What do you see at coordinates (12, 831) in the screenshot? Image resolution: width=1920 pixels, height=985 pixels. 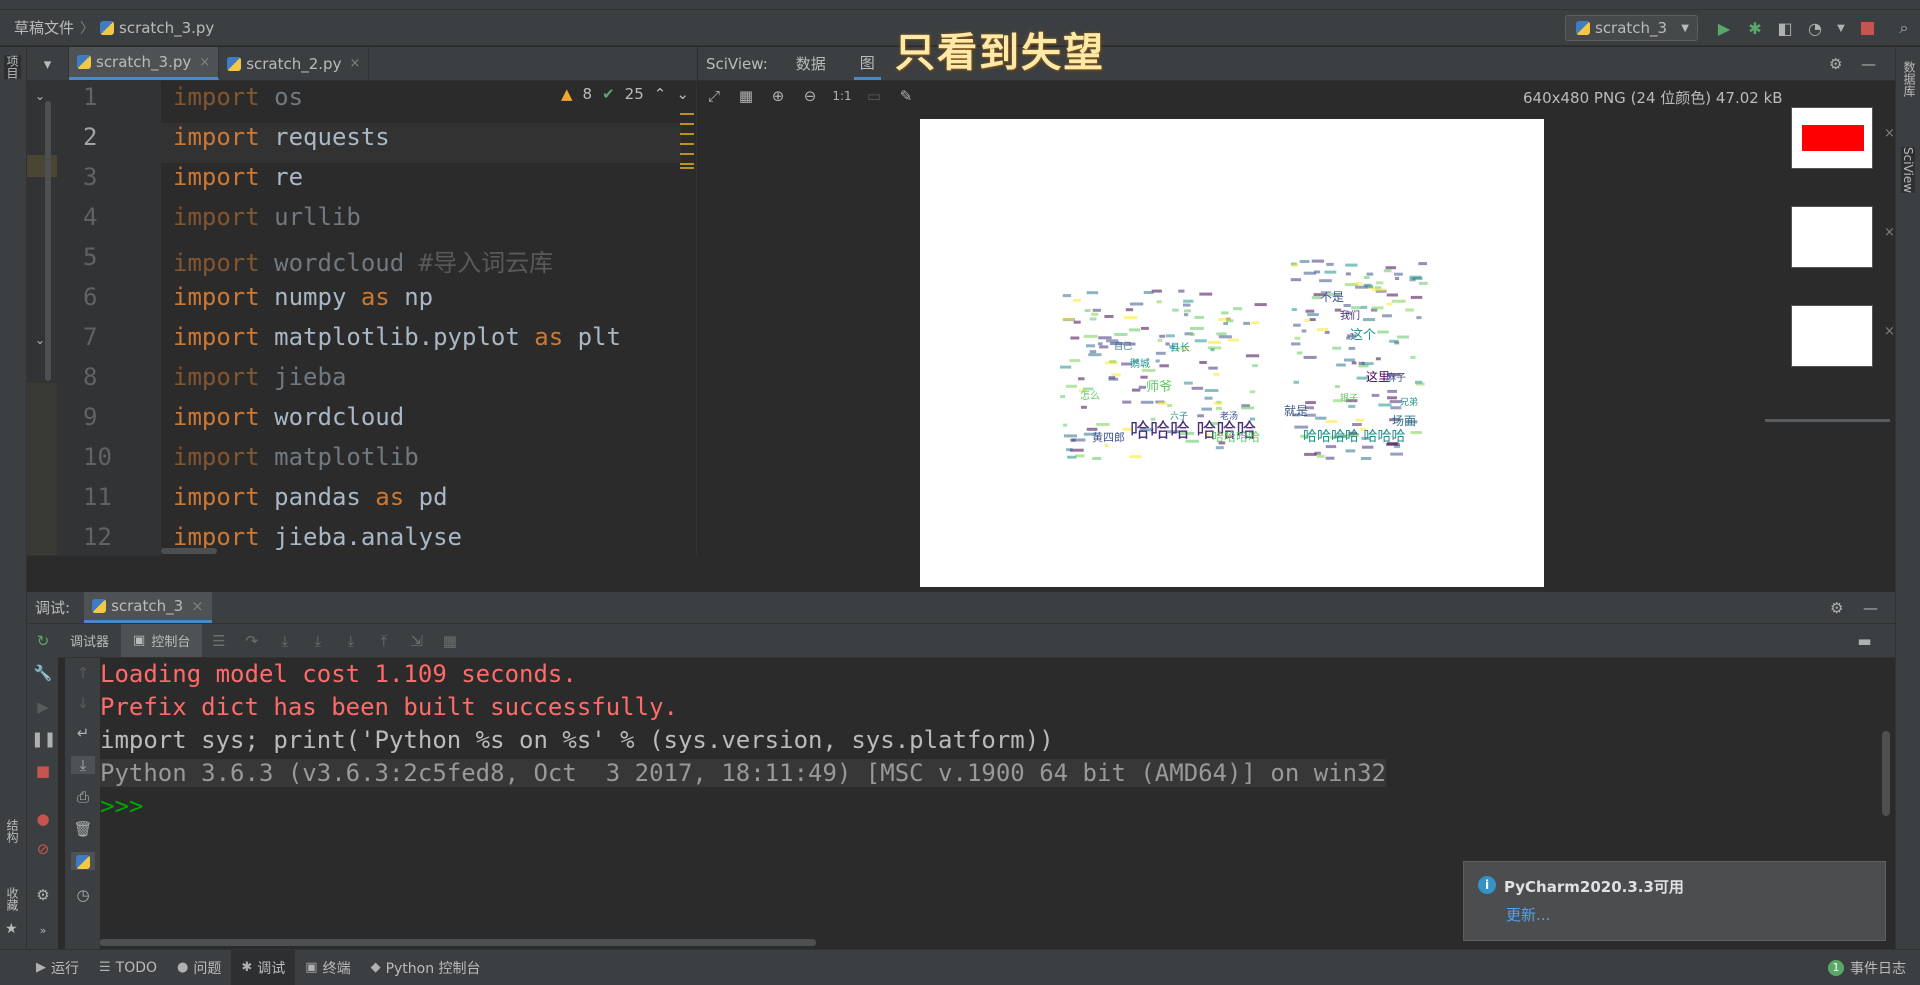 I see `structure-tool-button: 结构` at bounding box center [12, 831].